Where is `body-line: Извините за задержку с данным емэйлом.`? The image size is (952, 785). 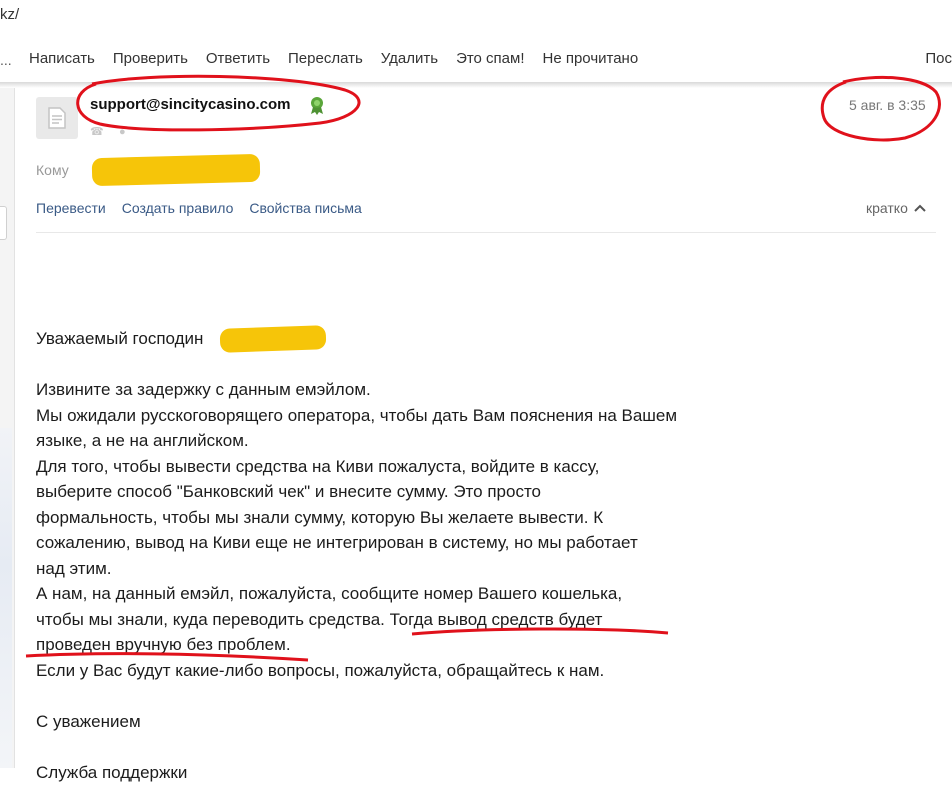
body-line: Извините за задержку с данным емэйлом. is located at coordinates (396, 390).